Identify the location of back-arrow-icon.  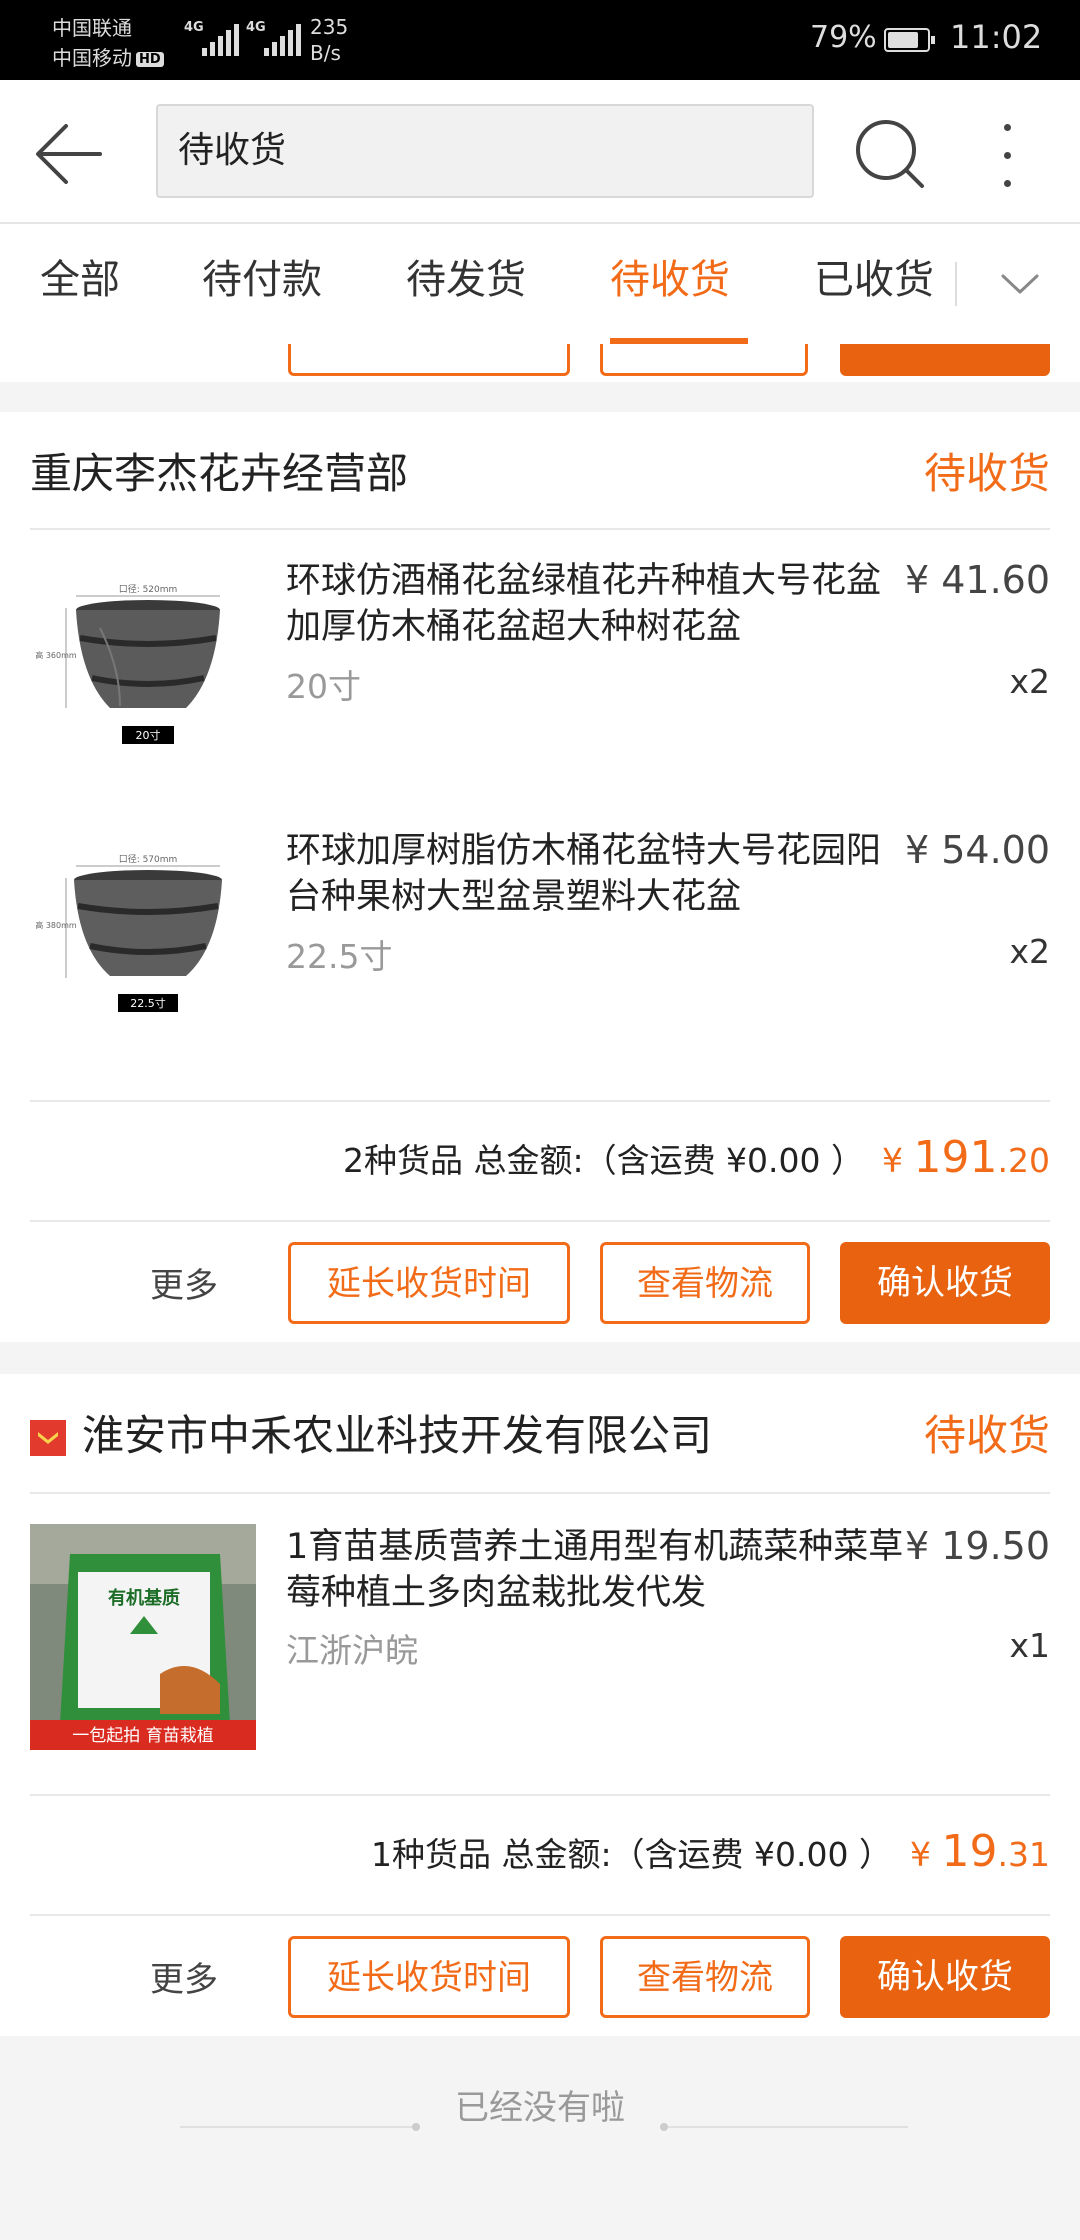
(70, 154).